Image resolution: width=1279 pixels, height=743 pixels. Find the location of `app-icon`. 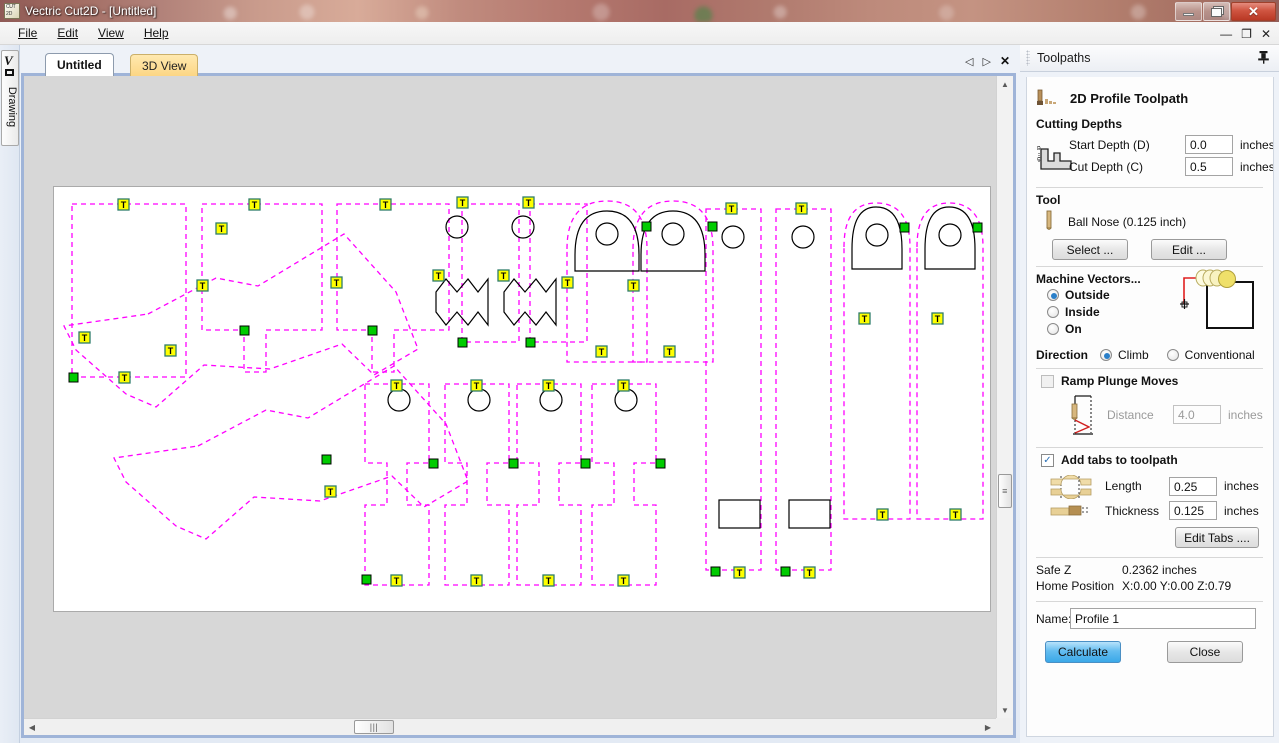

app-icon is located at coordinates (12, 11).